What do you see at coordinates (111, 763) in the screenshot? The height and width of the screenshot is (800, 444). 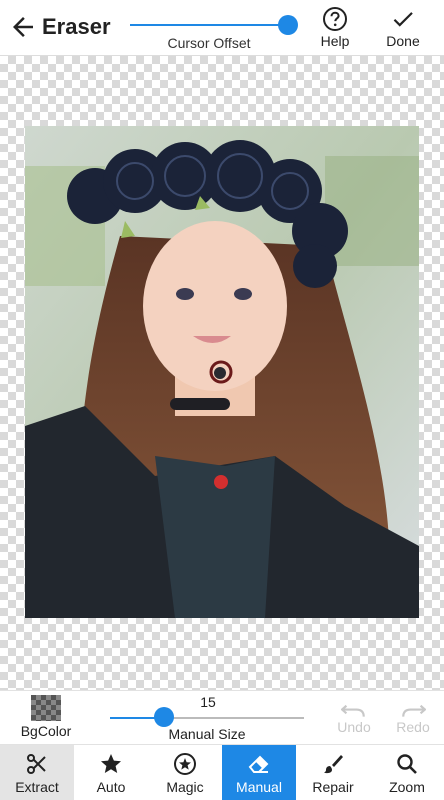 I see `star-icon` at bounding box center [111, 763].